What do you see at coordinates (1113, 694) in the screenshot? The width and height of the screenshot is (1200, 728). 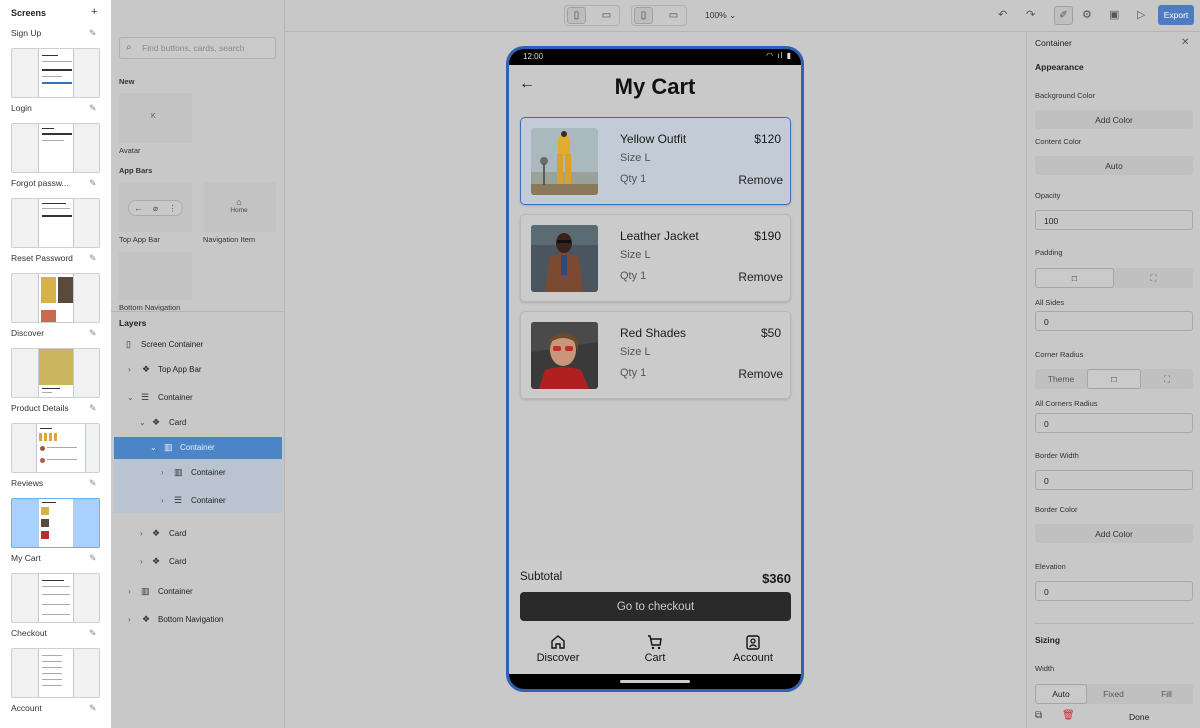 I see `width-fixed-option: Fixed` at bounding box center [1113, 694].